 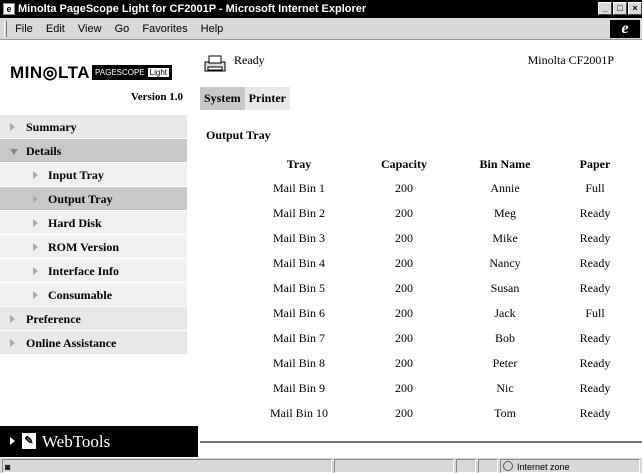 What do you see at coordinates (298, 413) in the screenshot?
I see `tray-cell: Mail Bin 10` at bounding box center [298, 413].